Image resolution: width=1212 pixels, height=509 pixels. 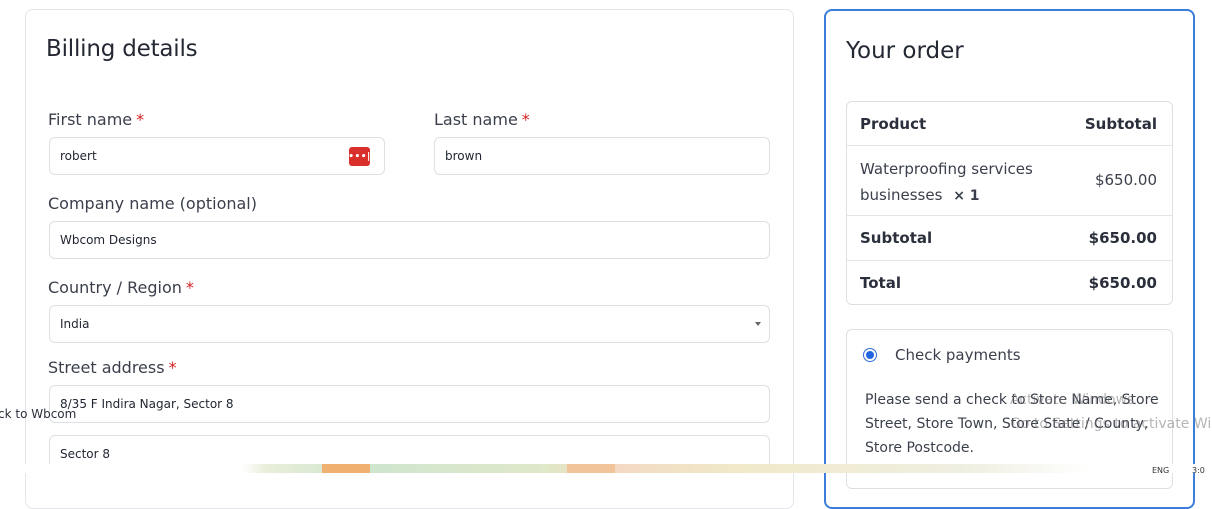 What do you see at coordinates (896, 238) in the screenshot?
I see `subtotal-label: Subtotal` at bounding box center [896, 238].